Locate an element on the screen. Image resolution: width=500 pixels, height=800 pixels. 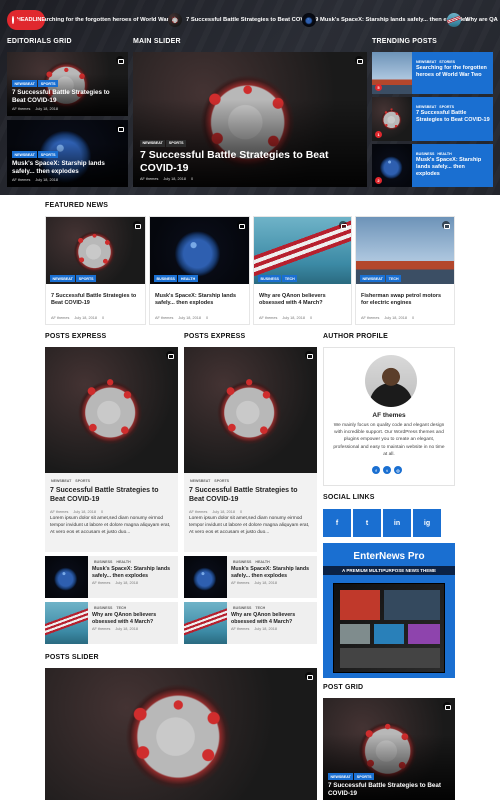
ticker-item: Why are QA is located at coordinates (472, 20).